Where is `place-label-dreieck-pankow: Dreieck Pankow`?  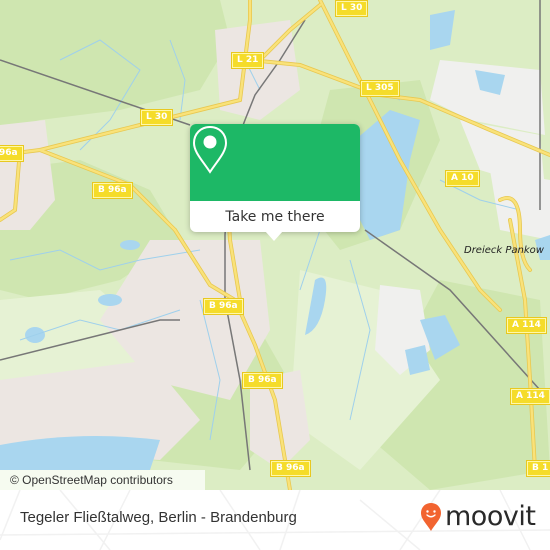 place-label-dreieck-pankow: Dreieck Pankow is located at coordinates (504, 250).